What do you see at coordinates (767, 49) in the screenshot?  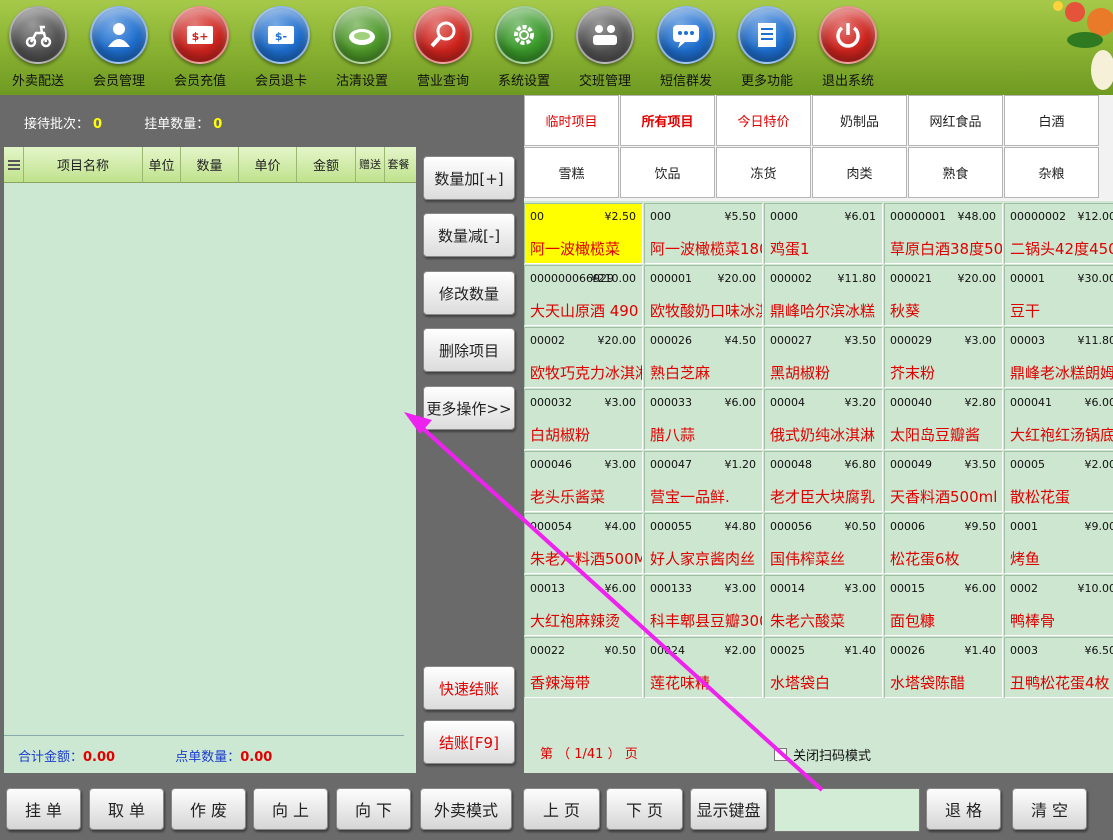 I see `toolbar-item-9: 更多功能` at bounding box center [767, 49].